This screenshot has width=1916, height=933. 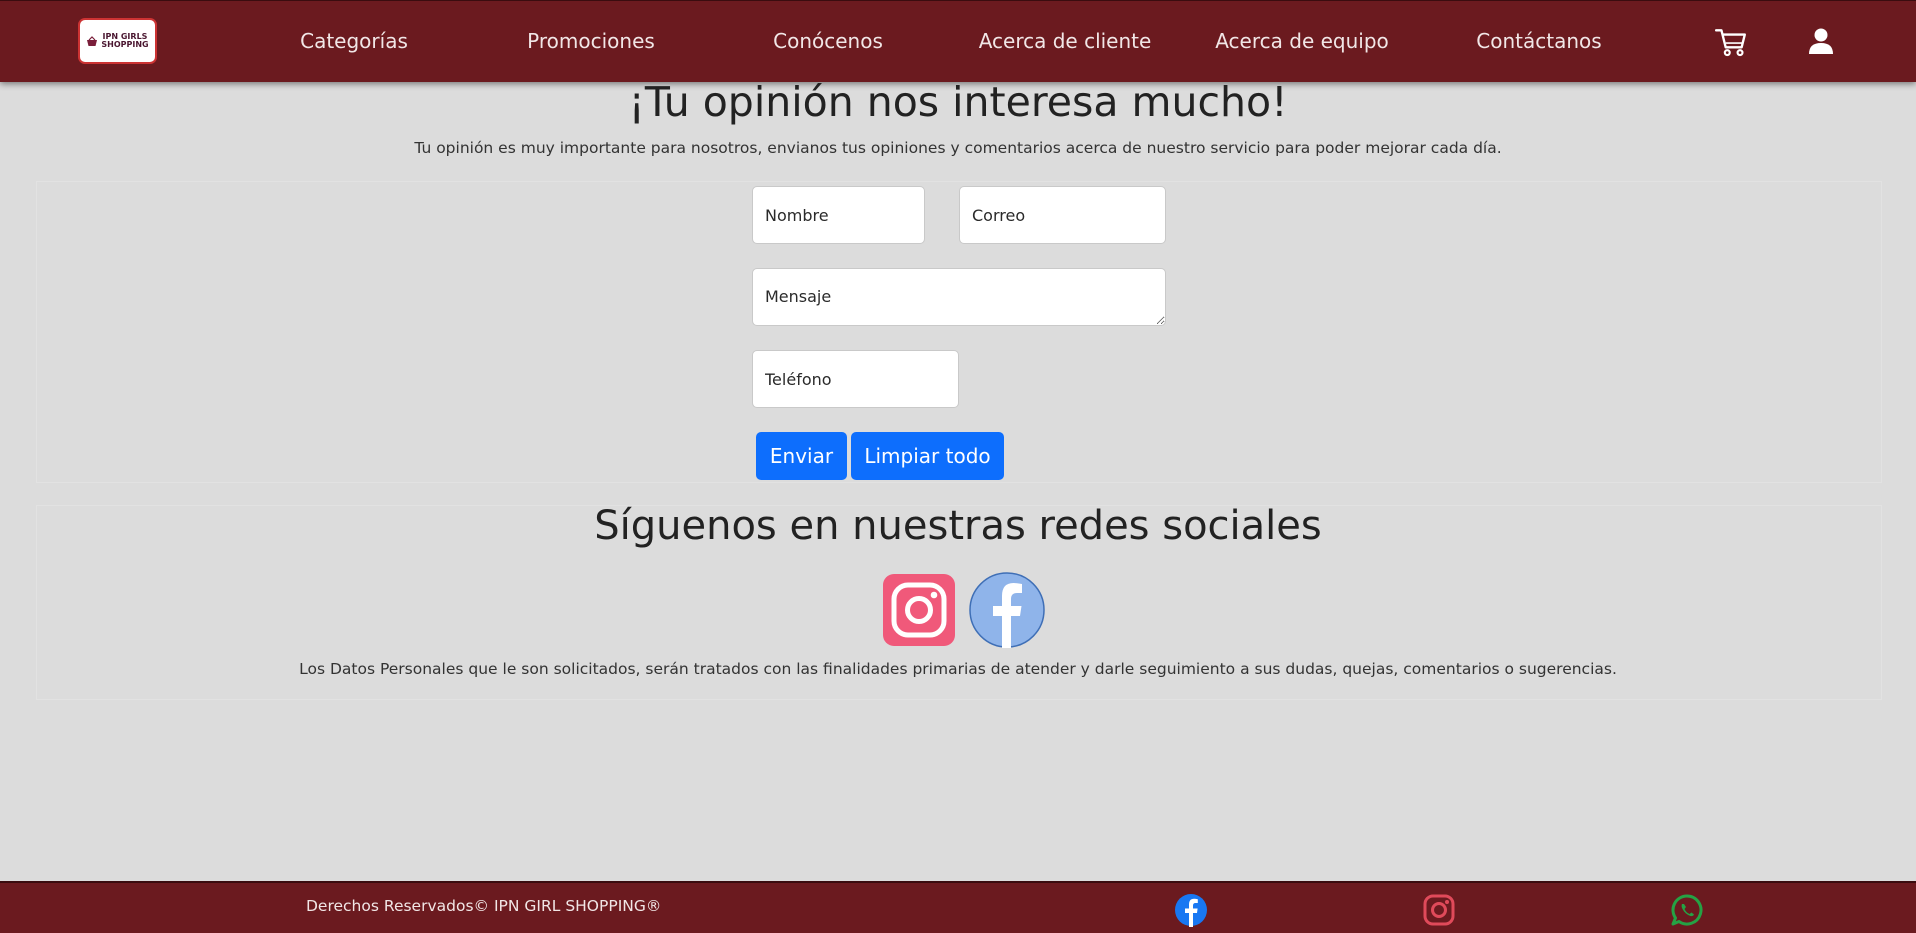 I want to click on nav-acerca-de-equipo: Acerca de equipo, so click(x=1302, y=41).